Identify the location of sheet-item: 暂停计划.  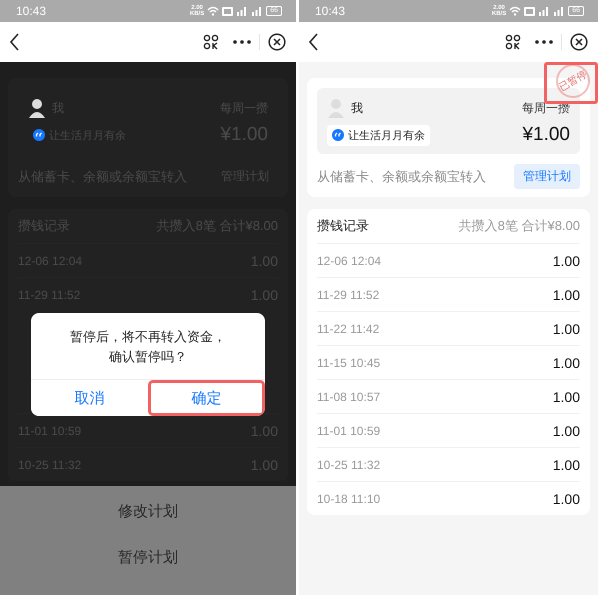
(148, 557).